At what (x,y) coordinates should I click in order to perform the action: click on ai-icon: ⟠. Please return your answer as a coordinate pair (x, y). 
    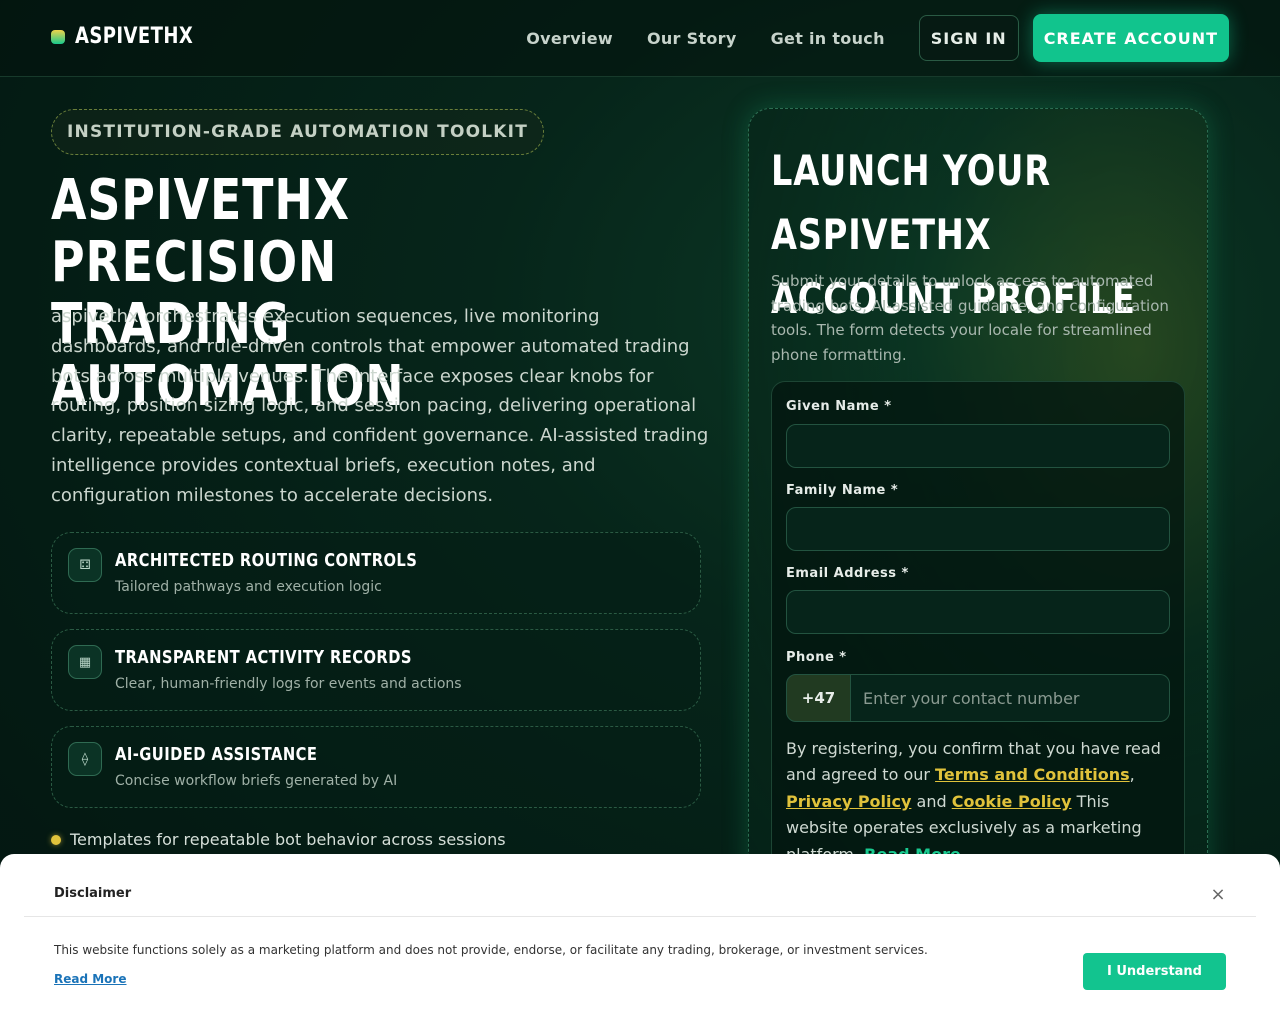
    Looking at the image, I should click on (85, 759).